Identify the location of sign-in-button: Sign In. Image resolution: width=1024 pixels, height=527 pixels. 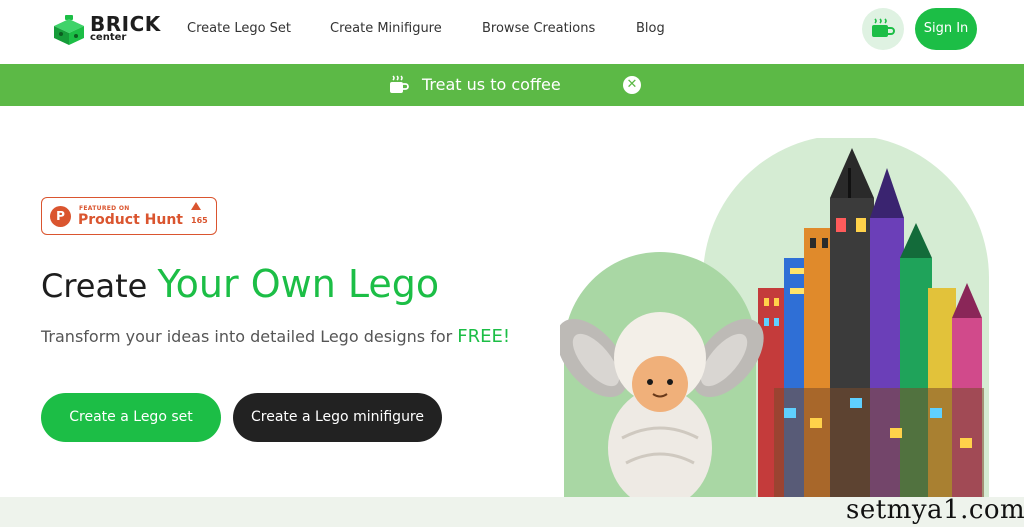
(946, 29).